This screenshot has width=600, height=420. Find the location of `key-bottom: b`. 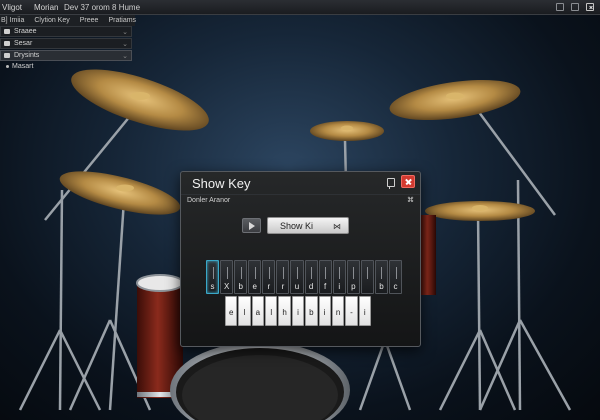

key-bottom: b is located at coordinates (311, 311).